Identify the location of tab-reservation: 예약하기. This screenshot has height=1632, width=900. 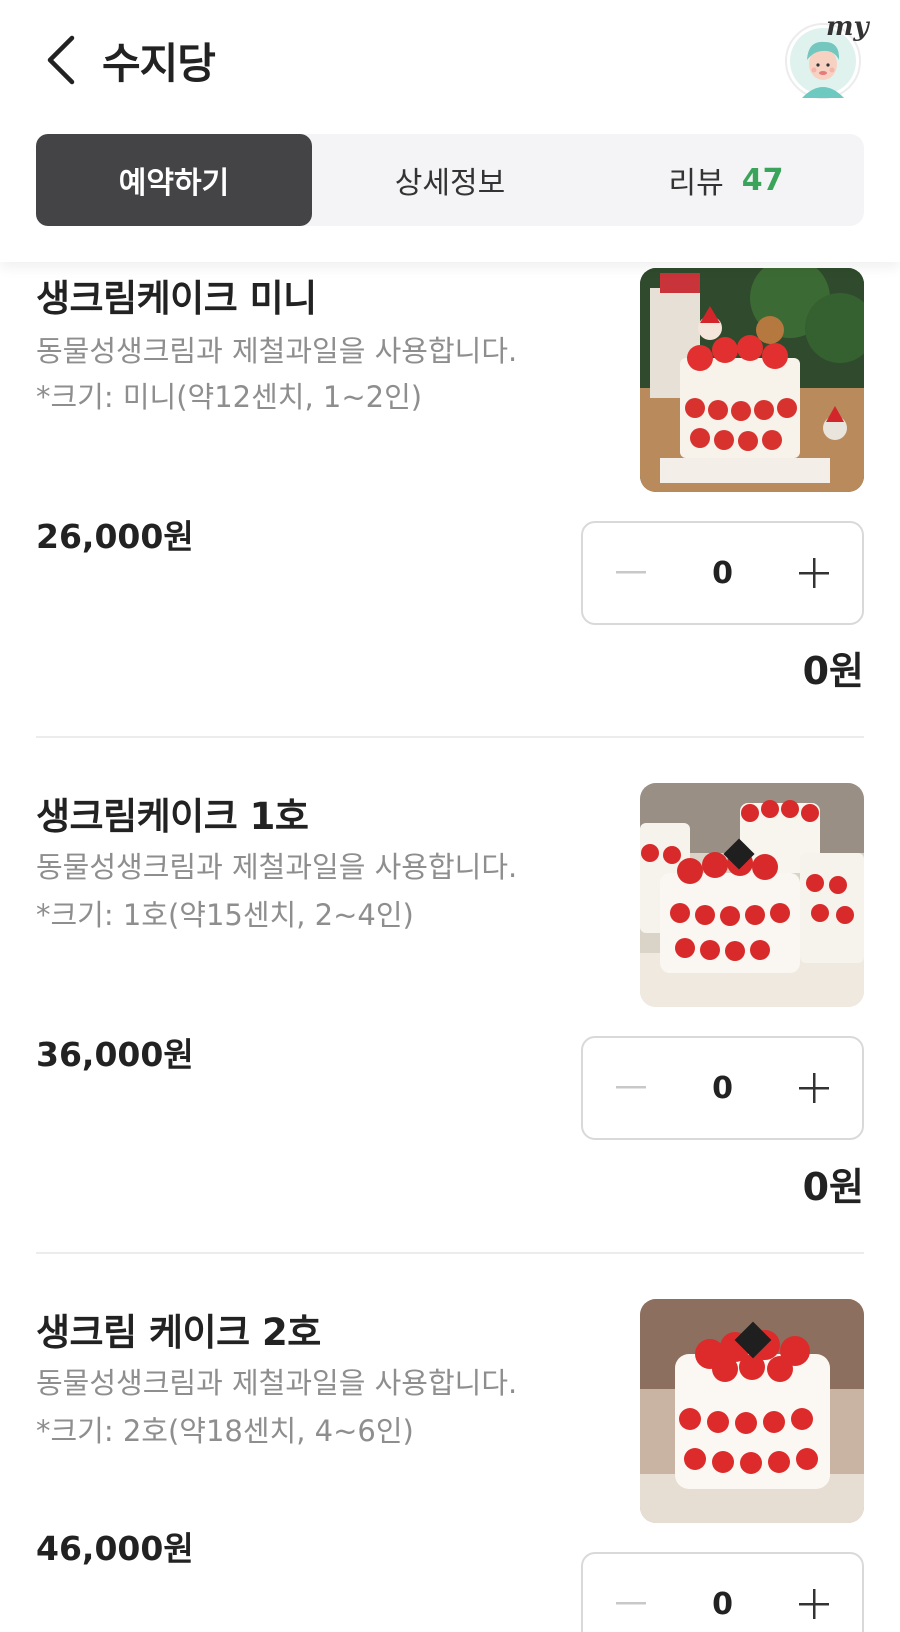
(174, 180).